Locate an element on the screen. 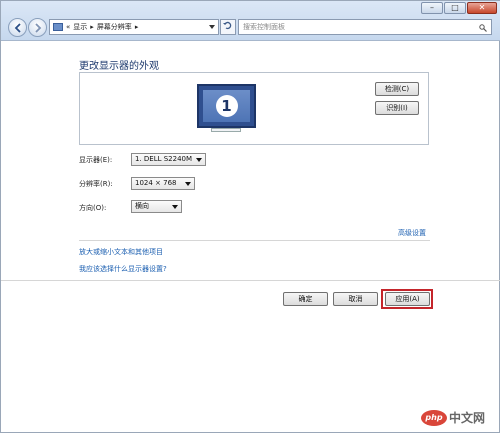  page-title: 更改显示器的外观 is located at coordinates (119, 66).